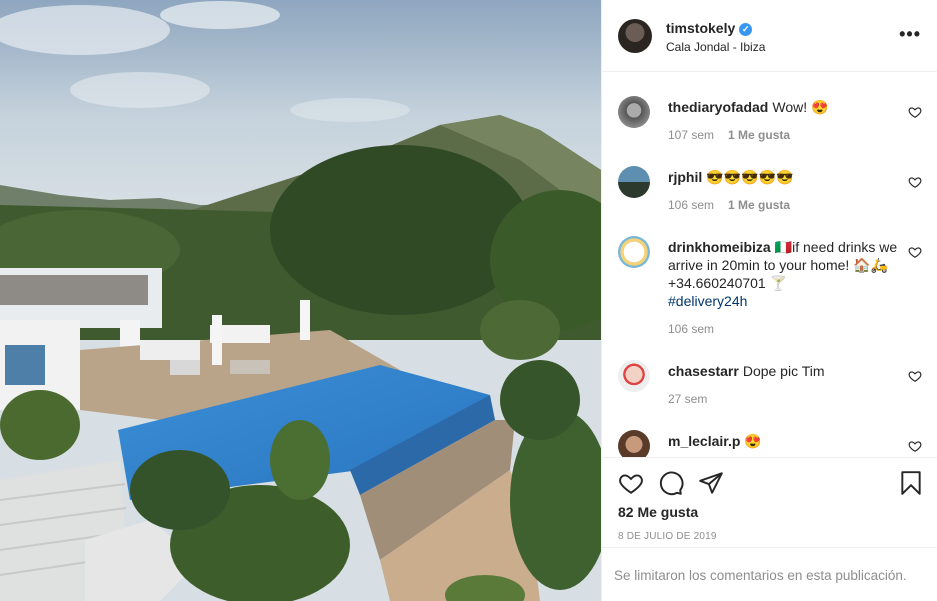  What do you see at coordinates (671, 483) in the screenshot?
I see `comment-icon` at bounding box center [671, 483].